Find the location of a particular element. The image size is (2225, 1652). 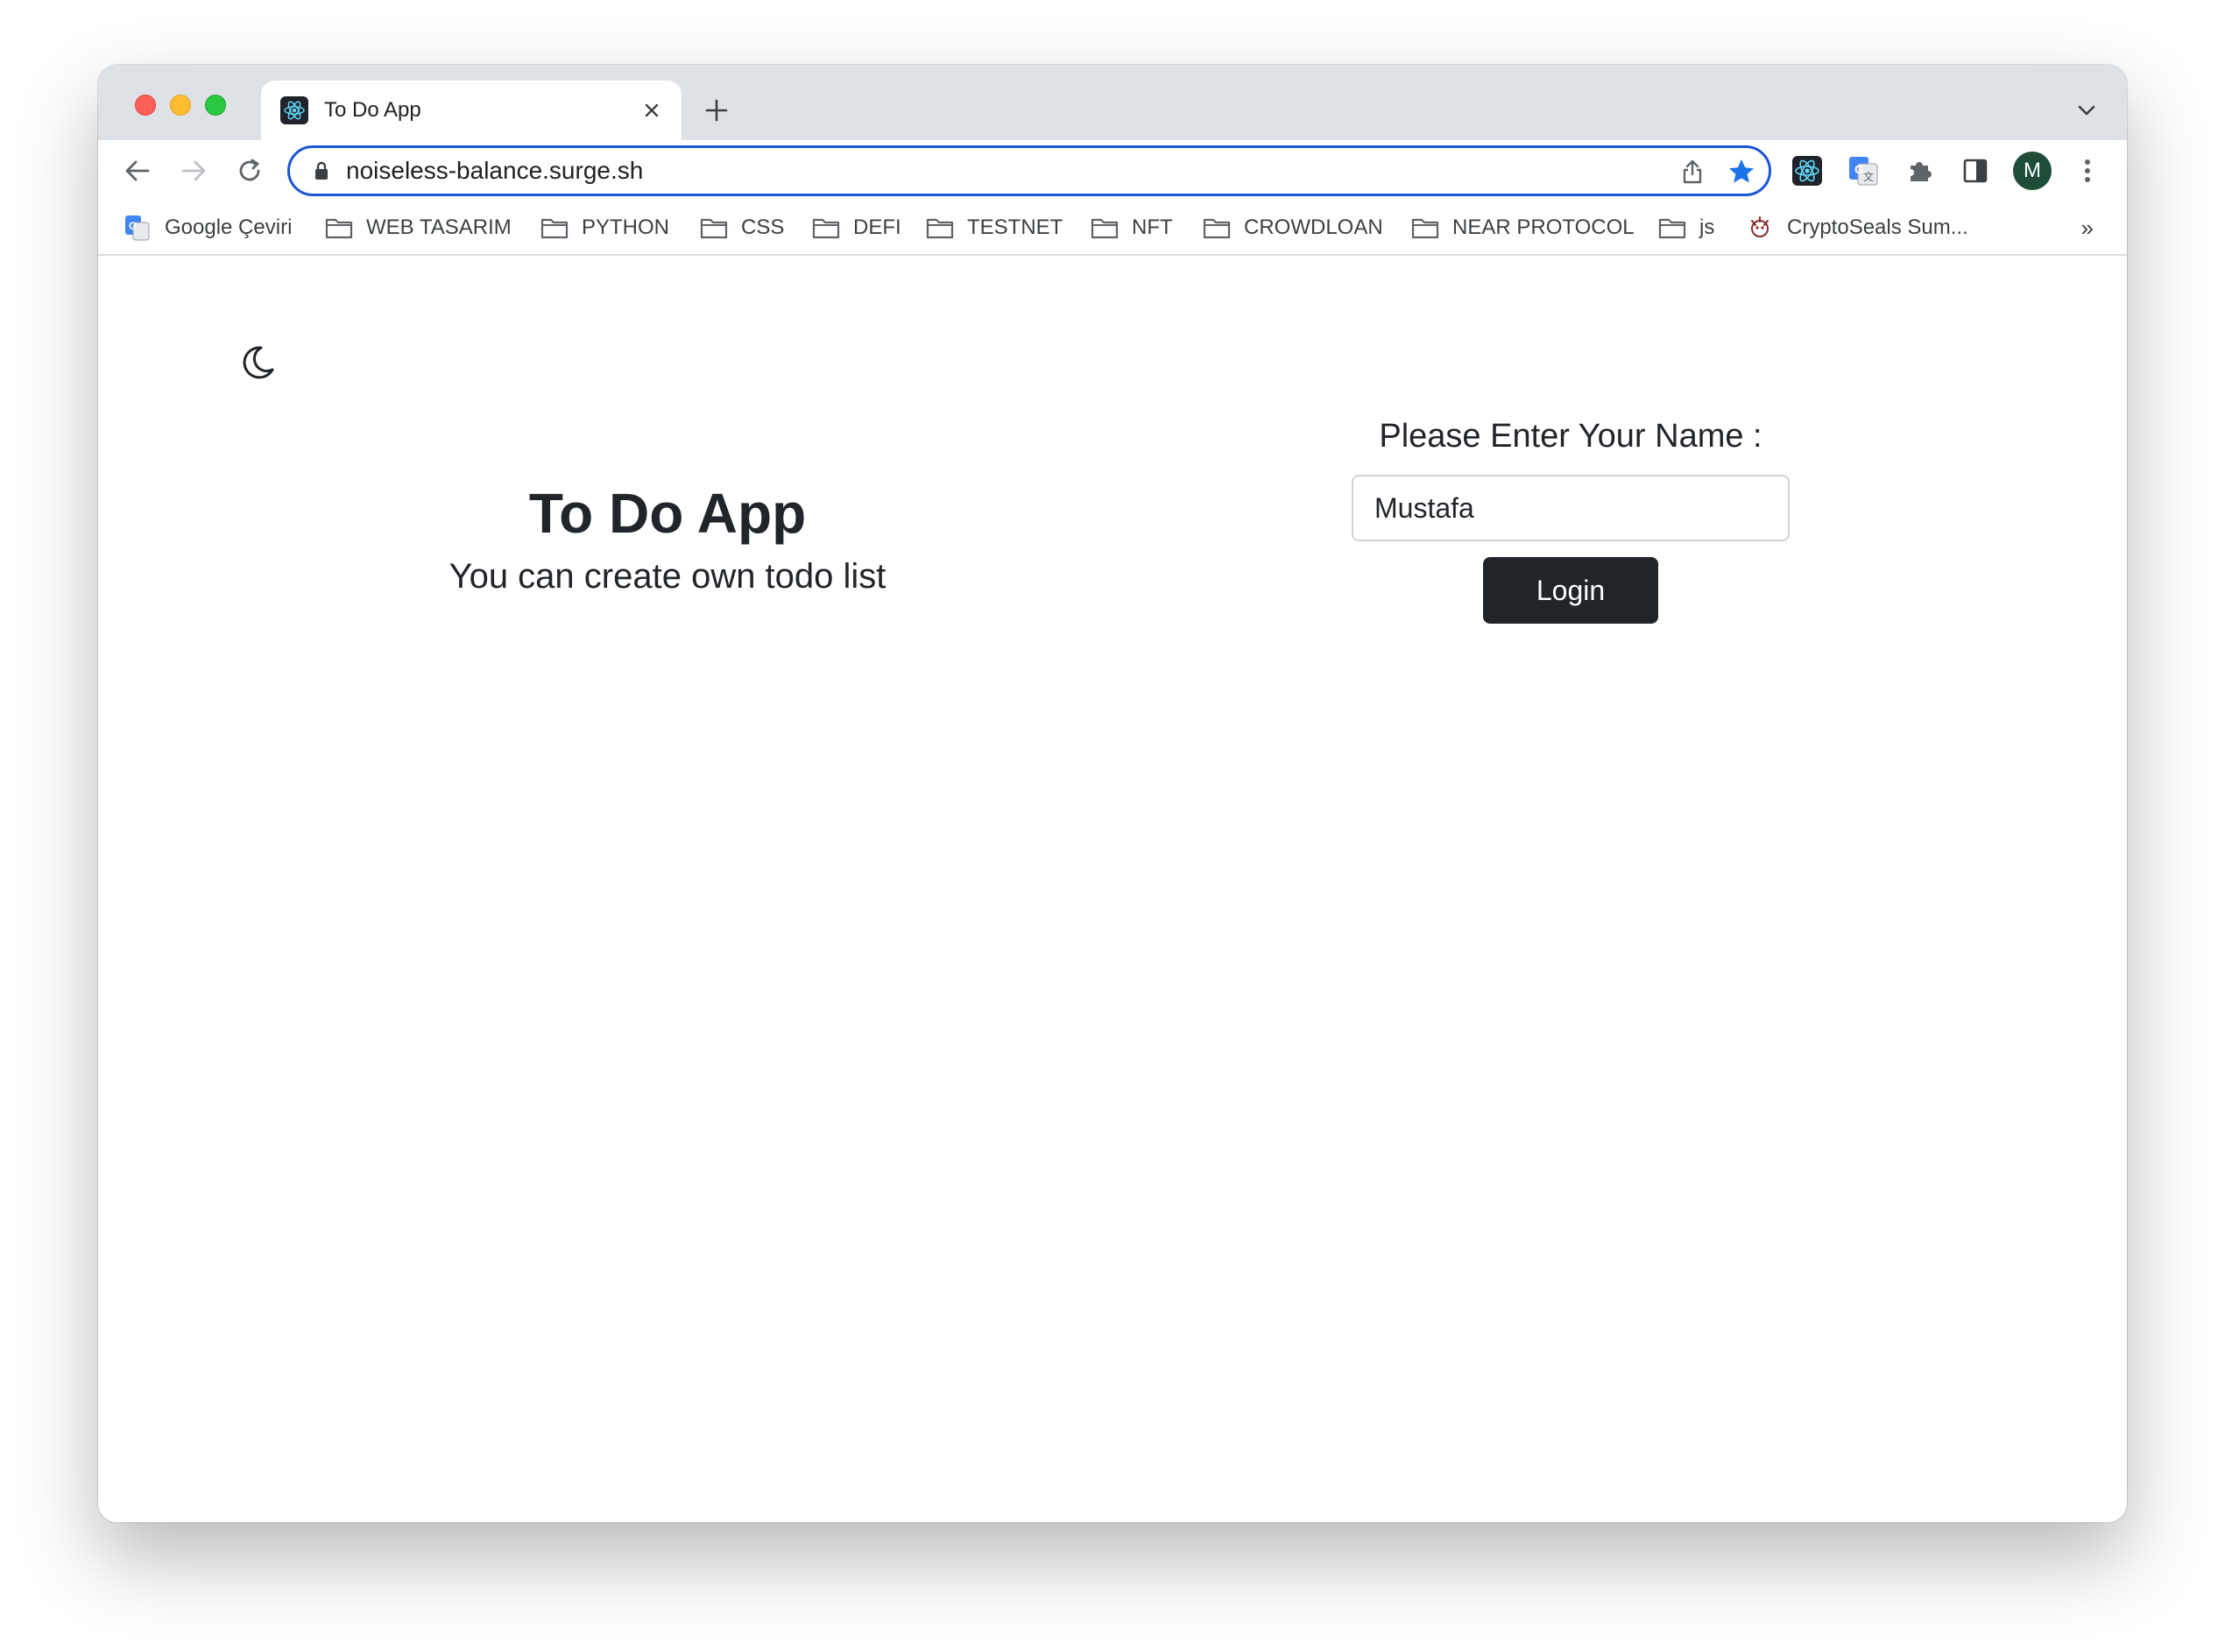

chevron-down-icon is located at coordinates (2087, 110).